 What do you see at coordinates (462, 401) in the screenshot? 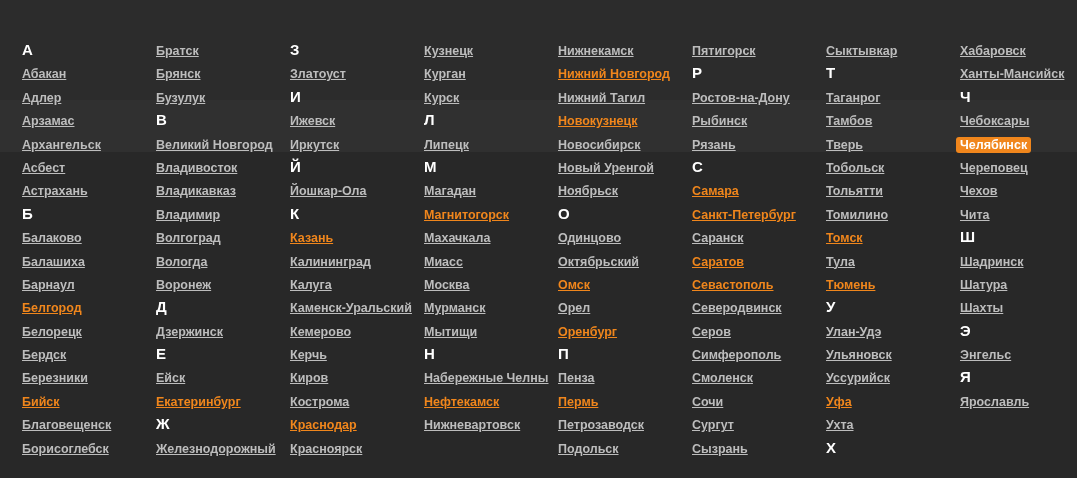
I see `city-link: Нефтекамск` at bounding box center [462, 401].